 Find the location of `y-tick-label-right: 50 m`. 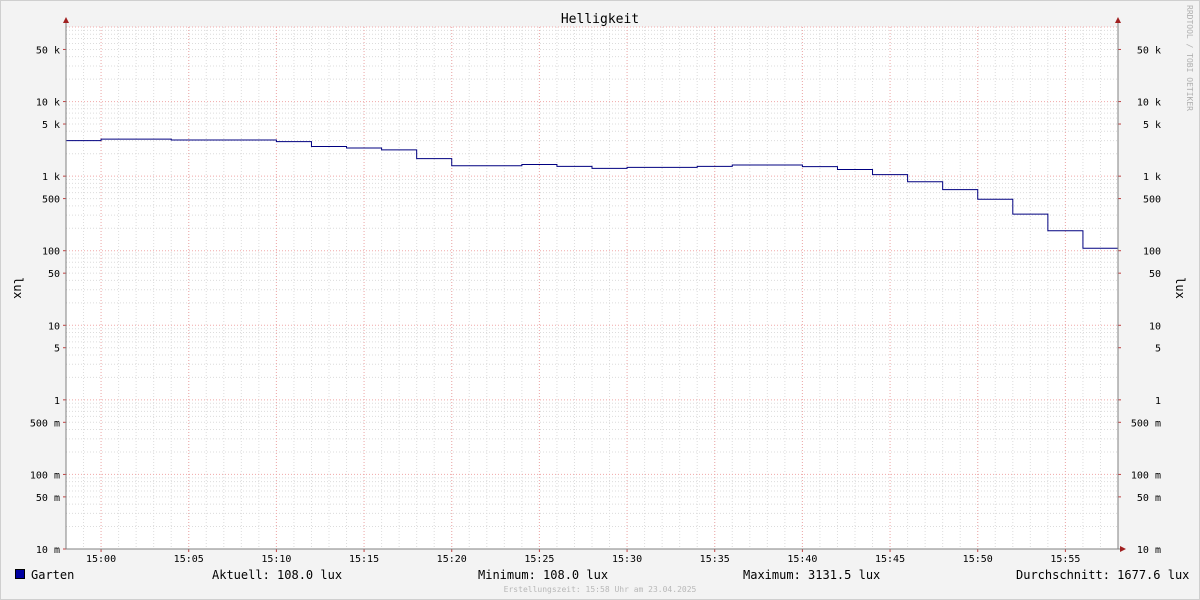

y-tick-label-right: 50 m is located at coordinates (1149, 498).